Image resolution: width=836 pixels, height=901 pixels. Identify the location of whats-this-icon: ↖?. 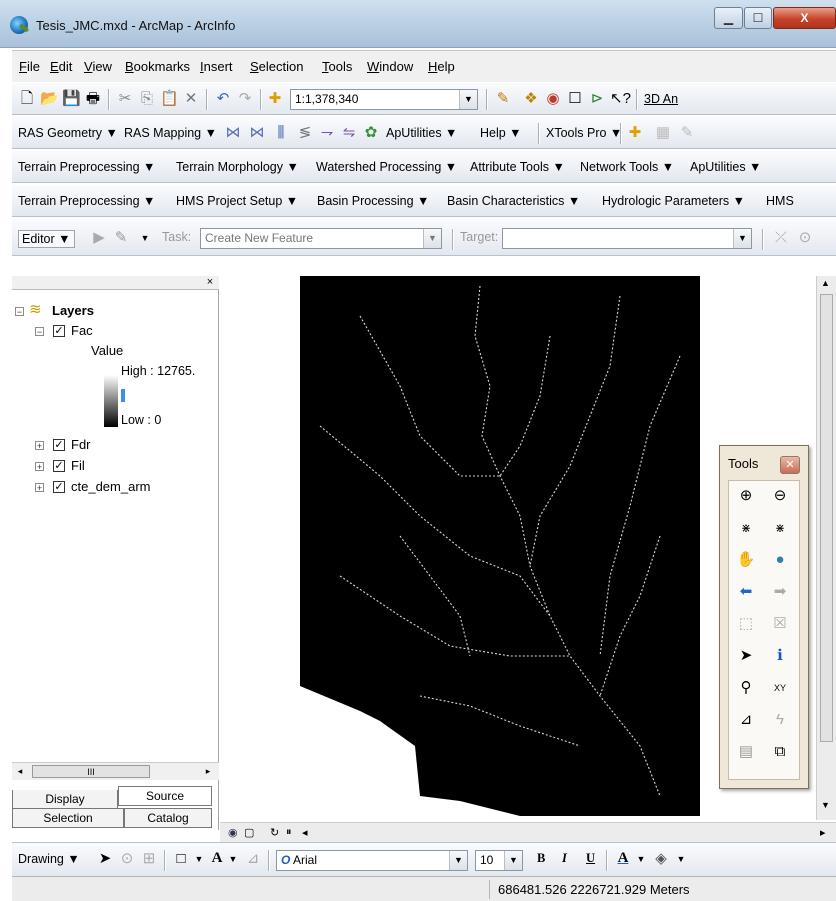
(620, 99).